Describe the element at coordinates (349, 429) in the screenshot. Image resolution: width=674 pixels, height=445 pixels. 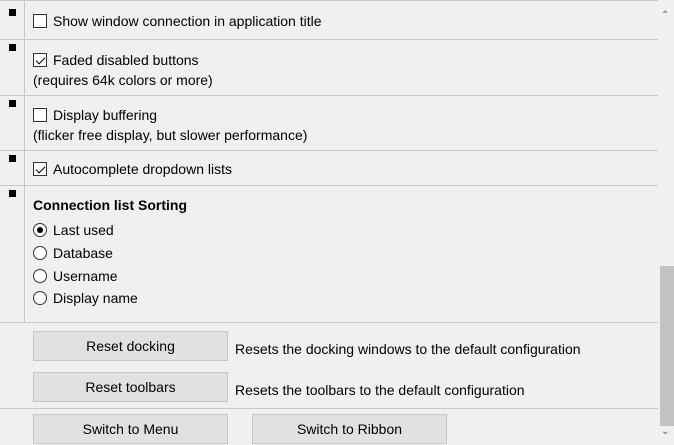
I see `switch-to-ribbon-button: Switch to Ribbon` at that location.